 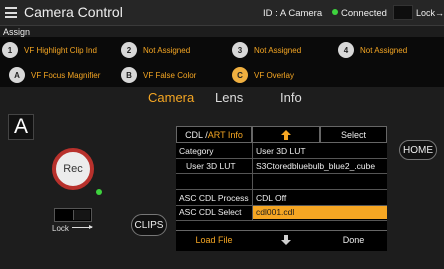 I want to click on row-label: User 3D LUT, so click(x=211, y=166).